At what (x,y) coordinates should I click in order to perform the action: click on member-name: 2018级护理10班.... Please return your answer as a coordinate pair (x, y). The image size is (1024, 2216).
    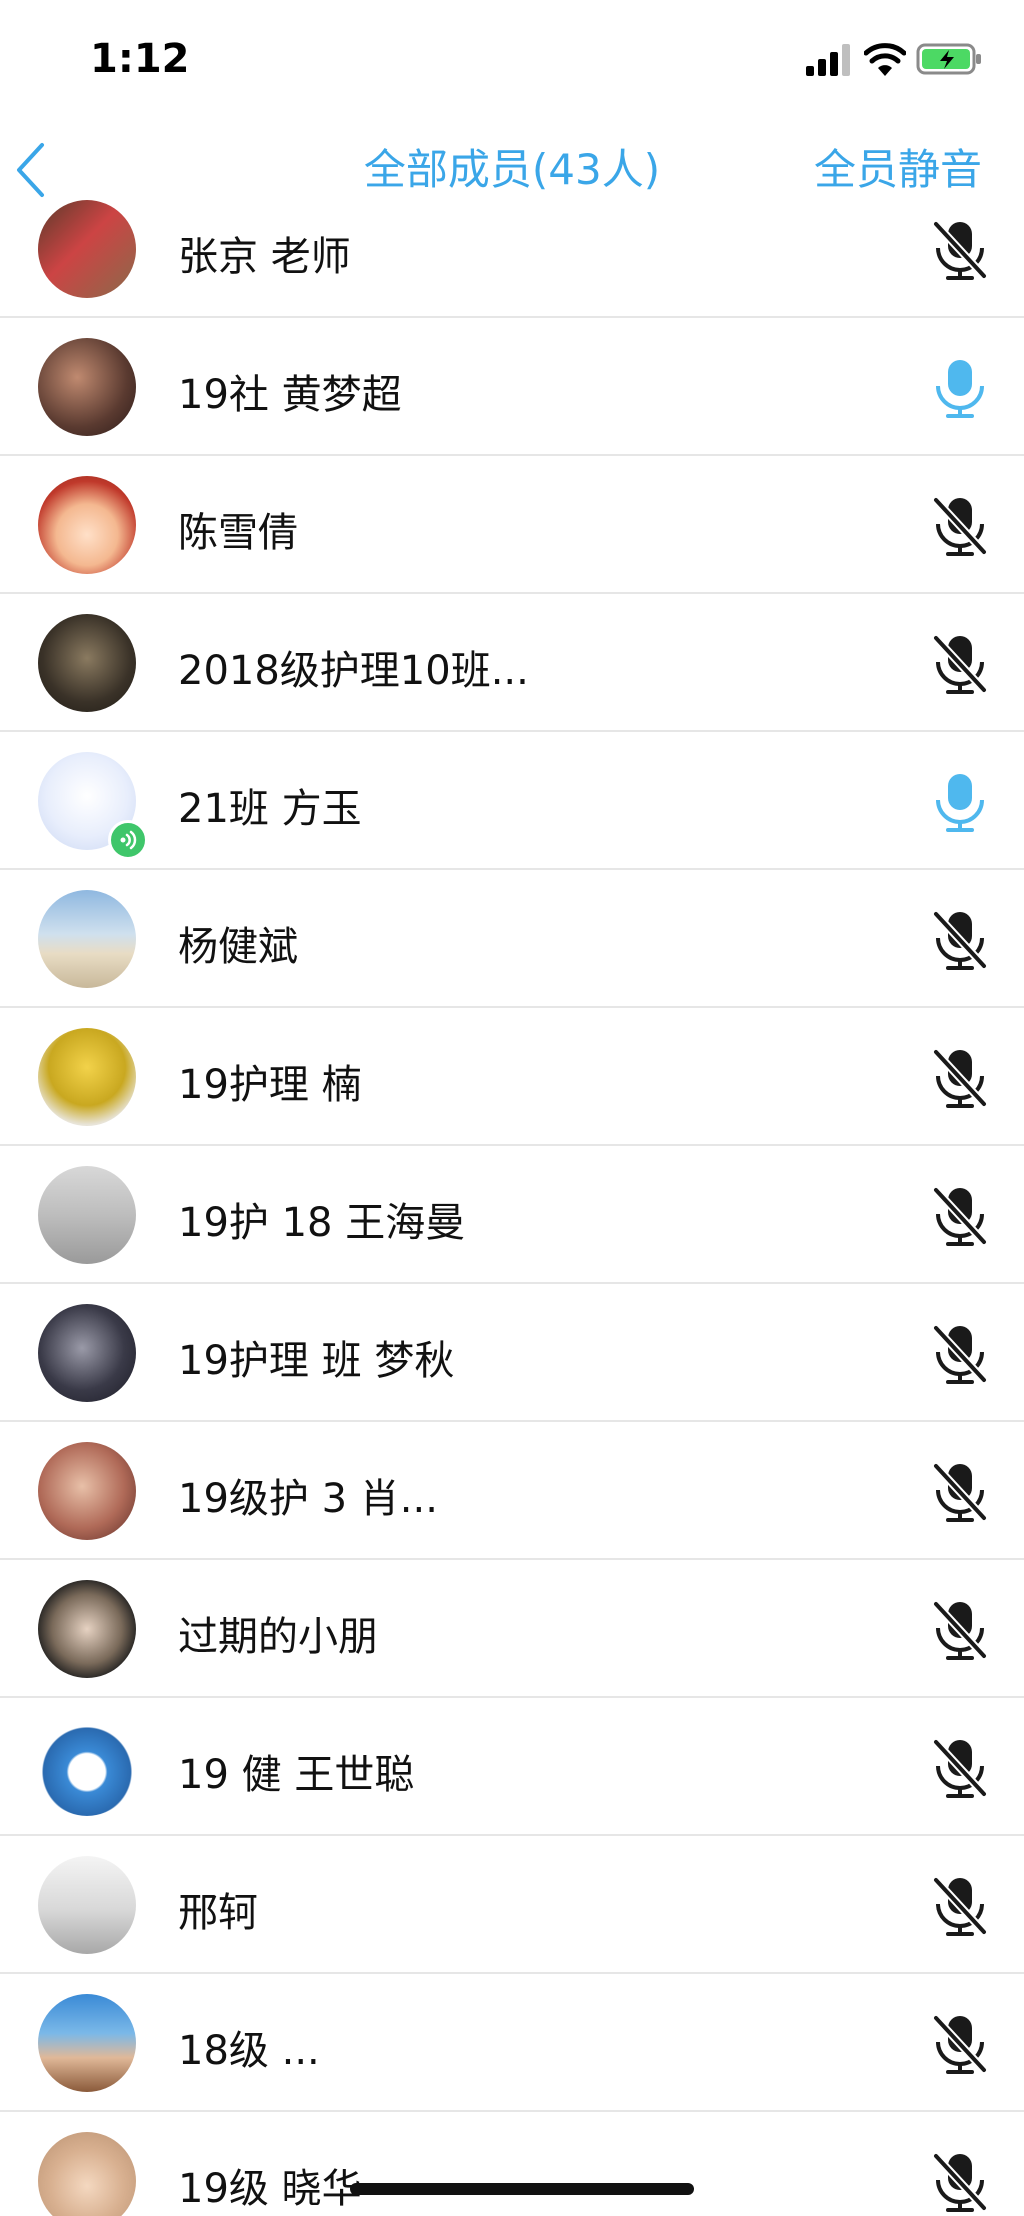
    Looking at the image, I should click on (353, 671).